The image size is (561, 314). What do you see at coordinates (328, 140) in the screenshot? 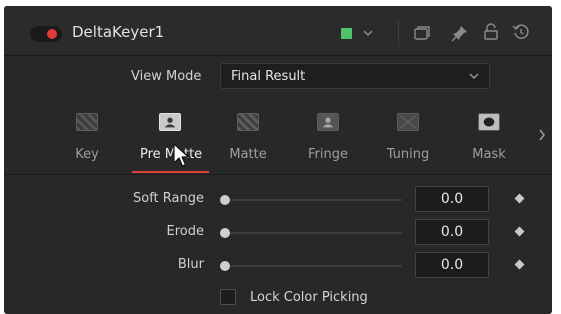
I see `tab-fringe: Fringe` at bounding box center [328, 140].